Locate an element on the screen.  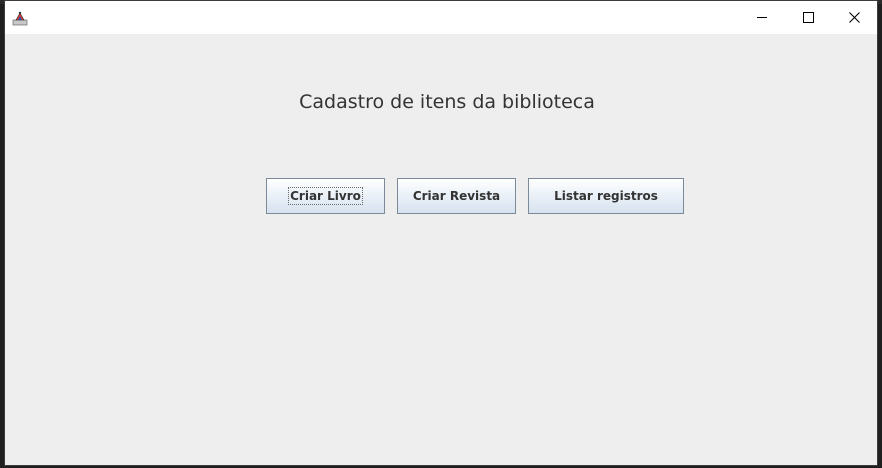
close-button is located at coordinates (854, 17).